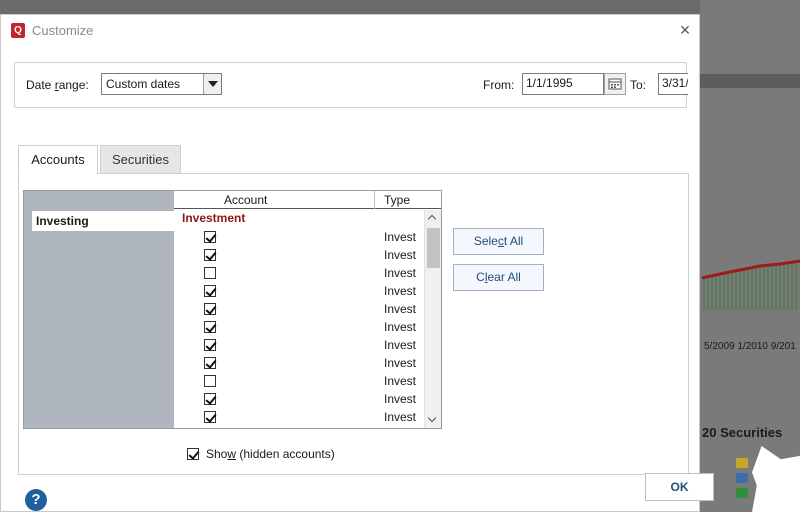 This screenshot has width=800, height=512. Describe the element at coordinates (750, 81) in the screenshot. I see `background-header-band` at that location.